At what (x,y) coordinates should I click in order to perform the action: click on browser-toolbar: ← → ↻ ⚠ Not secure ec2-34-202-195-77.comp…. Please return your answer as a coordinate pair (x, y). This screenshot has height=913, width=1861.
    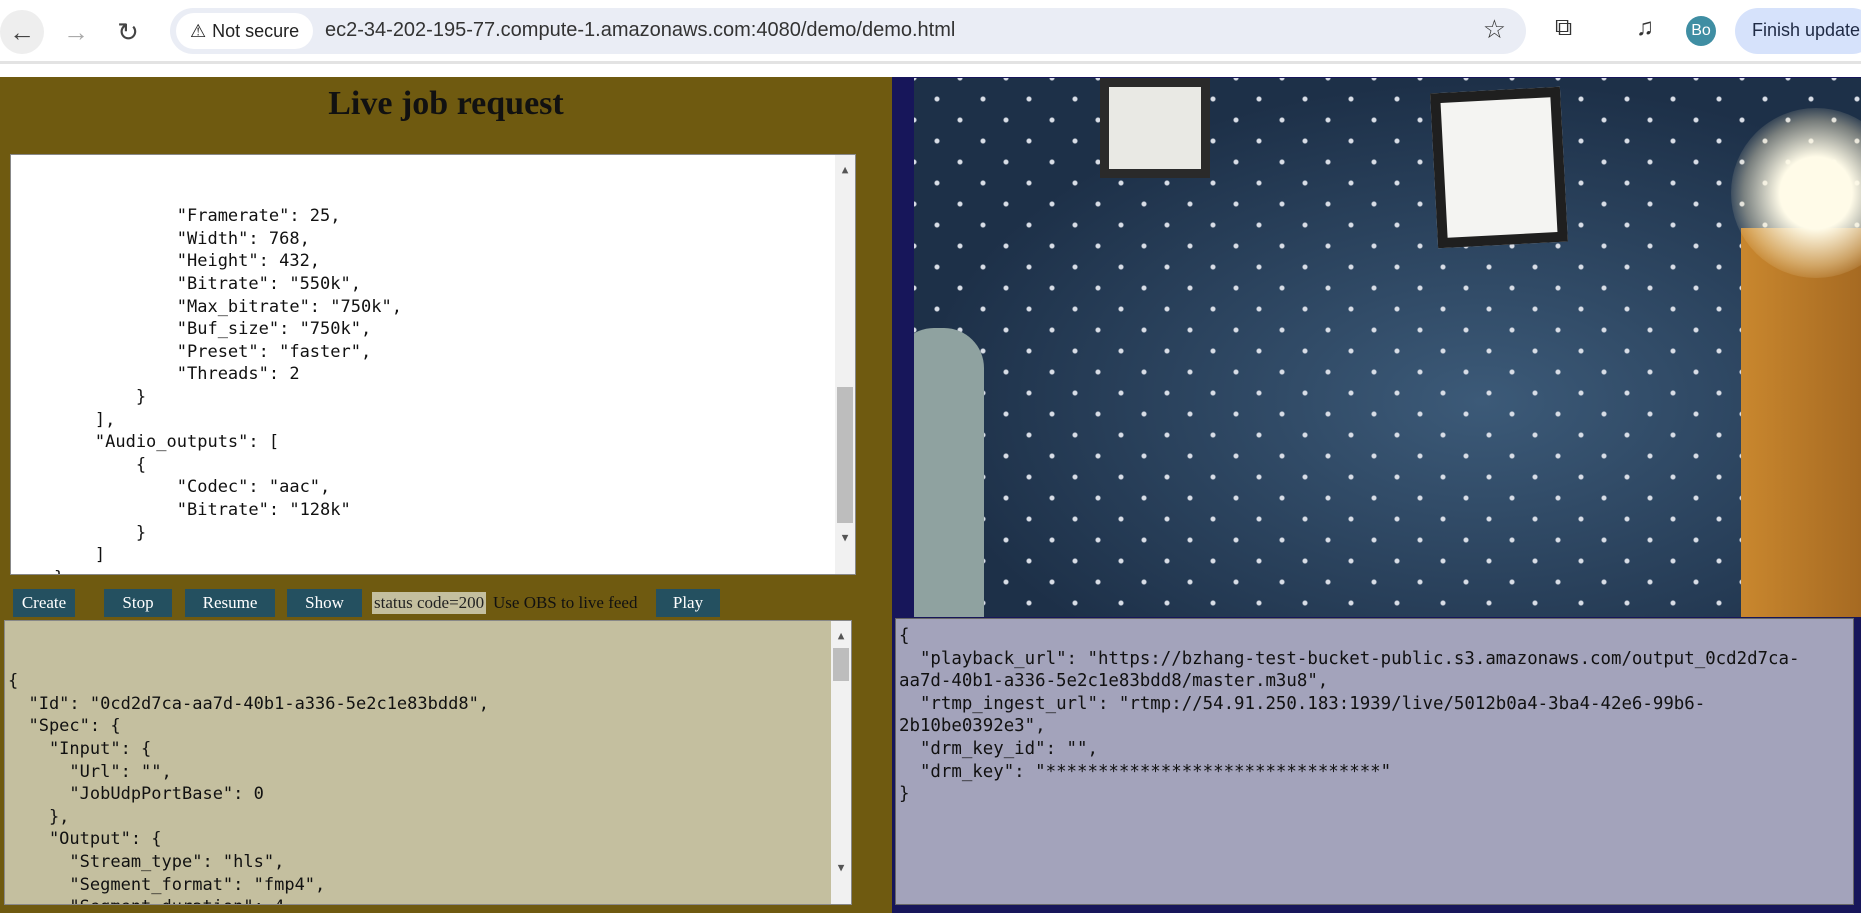
    Looking at the image, I should click on (930, 32).